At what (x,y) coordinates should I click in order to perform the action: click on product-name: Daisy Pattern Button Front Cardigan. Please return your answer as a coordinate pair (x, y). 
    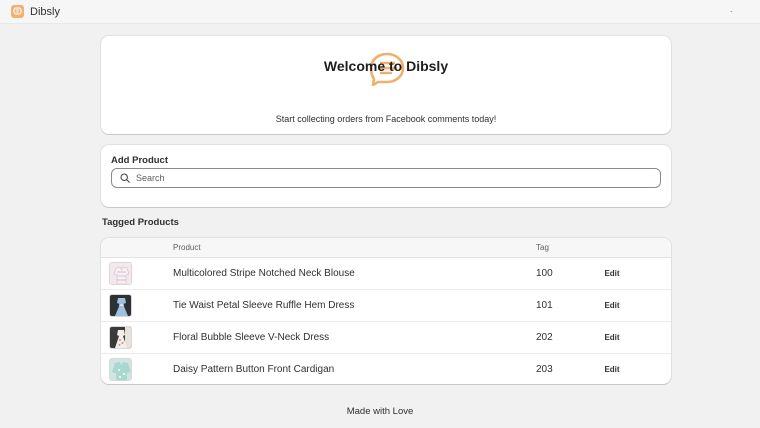
    Looking at the image, I should click on (254, 369).